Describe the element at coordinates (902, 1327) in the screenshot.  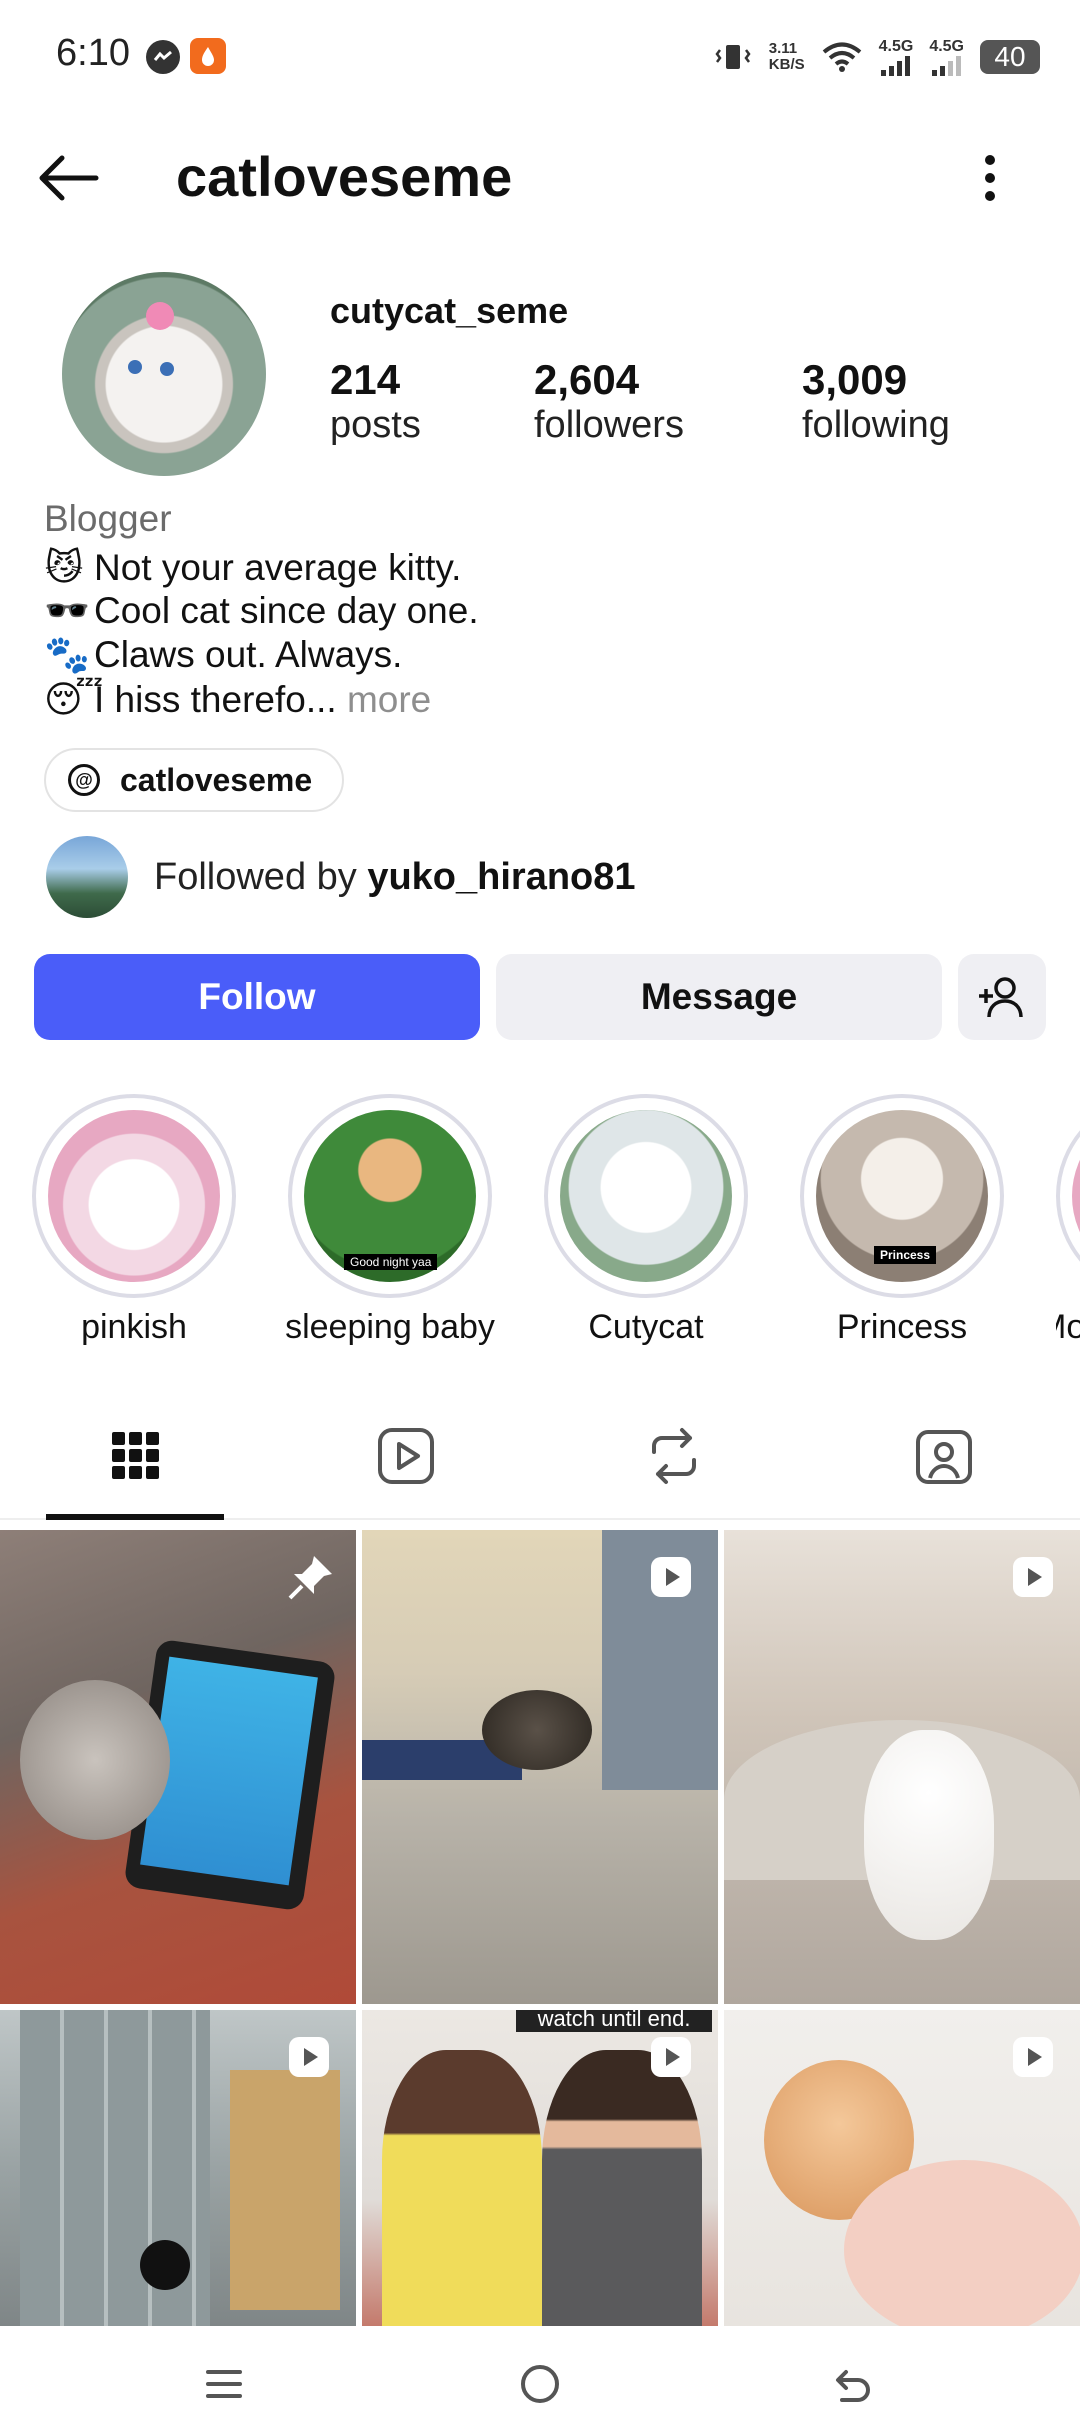
I see `highlight-label: Princess` at that location.